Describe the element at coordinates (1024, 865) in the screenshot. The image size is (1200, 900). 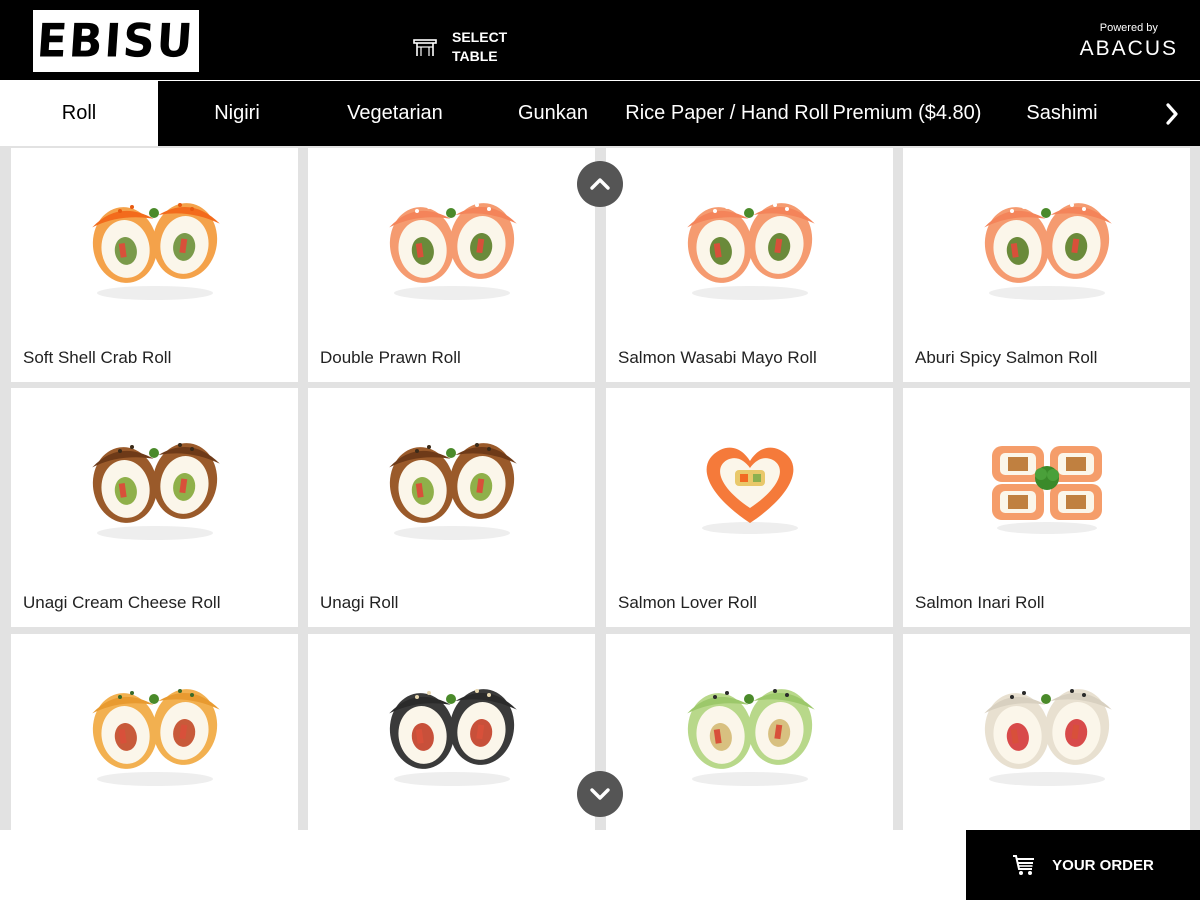
I see `cart-icon` at that location.